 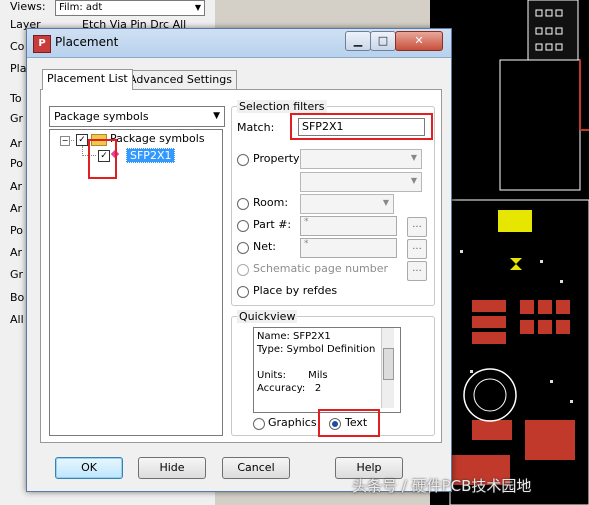 What do you see at coordinates (292, 422) in the screenshot?
I see `graphics-label: Graphics` at bounding box center [292, 422].